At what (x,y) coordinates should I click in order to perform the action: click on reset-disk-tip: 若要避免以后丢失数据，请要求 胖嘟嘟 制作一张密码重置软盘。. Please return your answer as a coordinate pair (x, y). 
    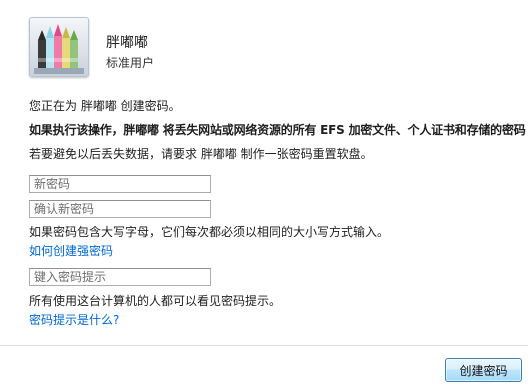
    Looking at the image, I should click on (201, 154).